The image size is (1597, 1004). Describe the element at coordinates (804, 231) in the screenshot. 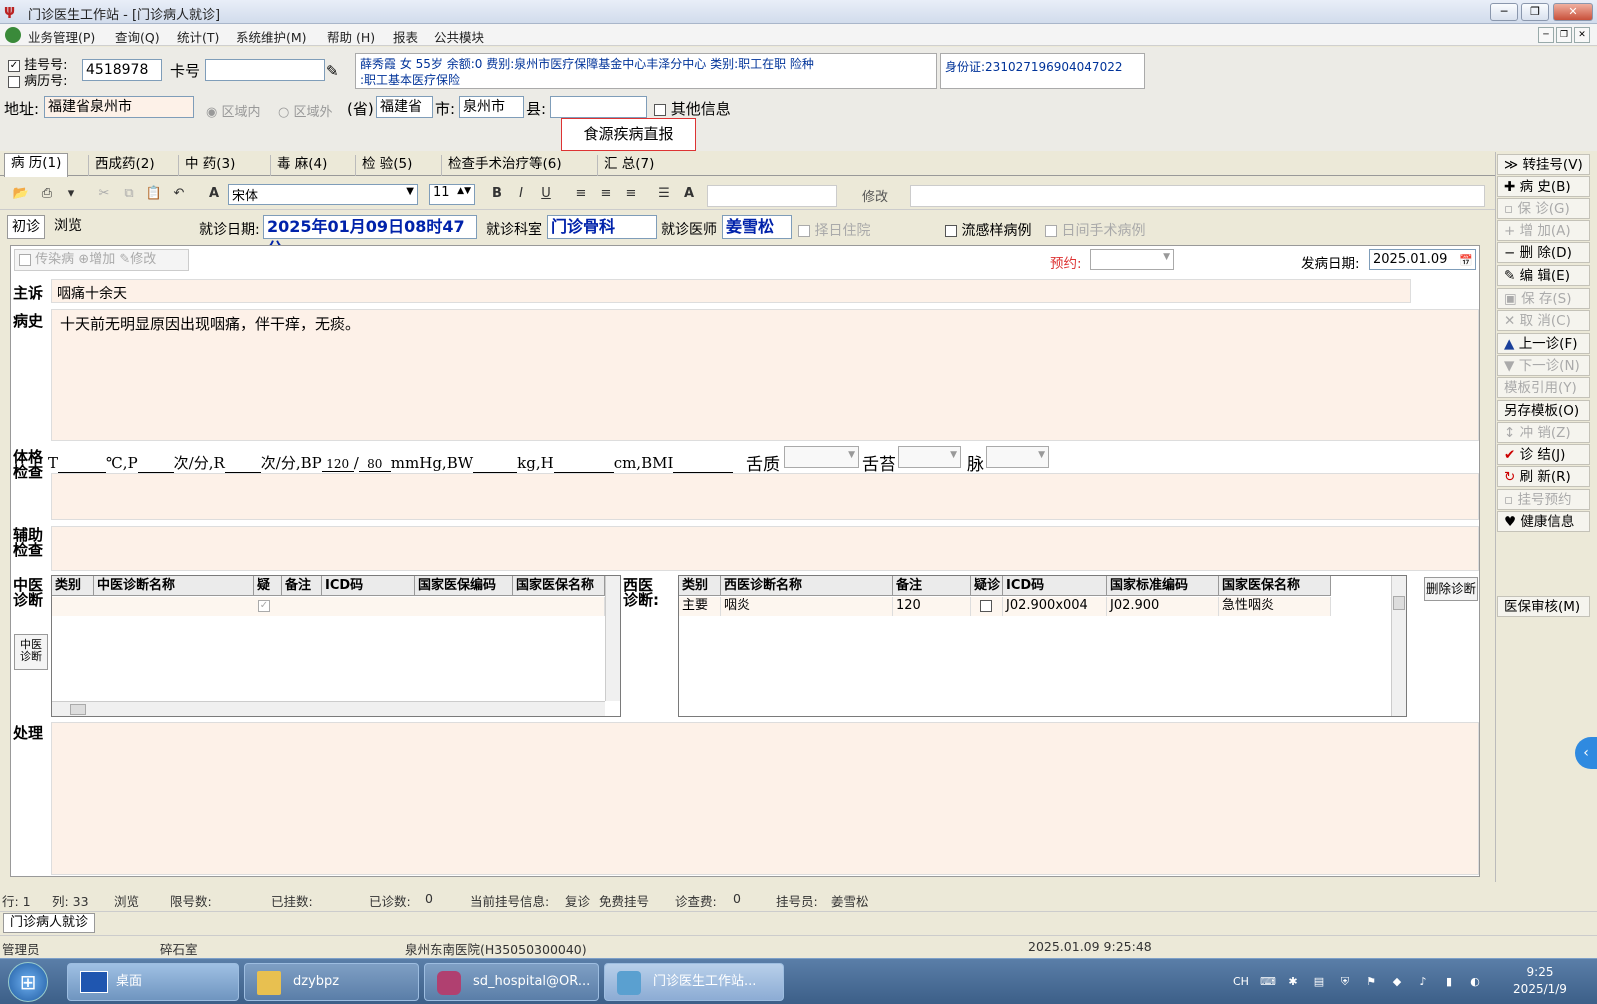

I see `hospitalize-checkbox` at that location.